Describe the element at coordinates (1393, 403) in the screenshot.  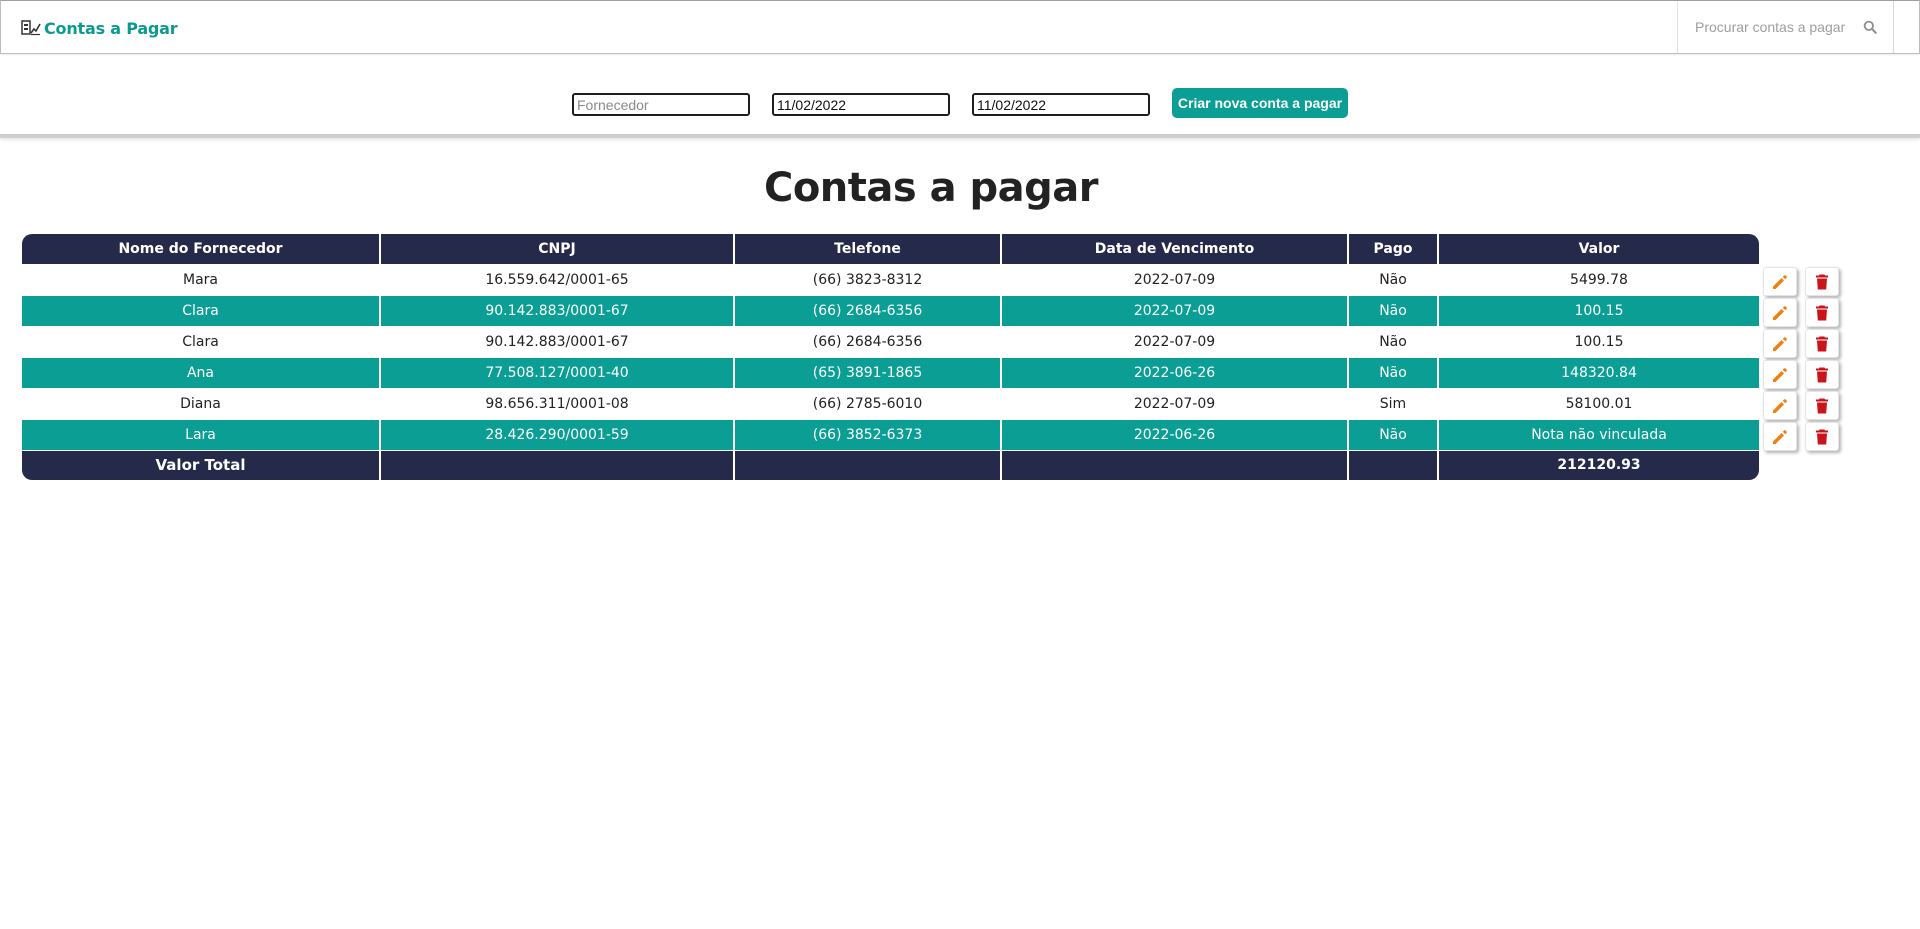
I see `cell-paid: Sim` at that location.